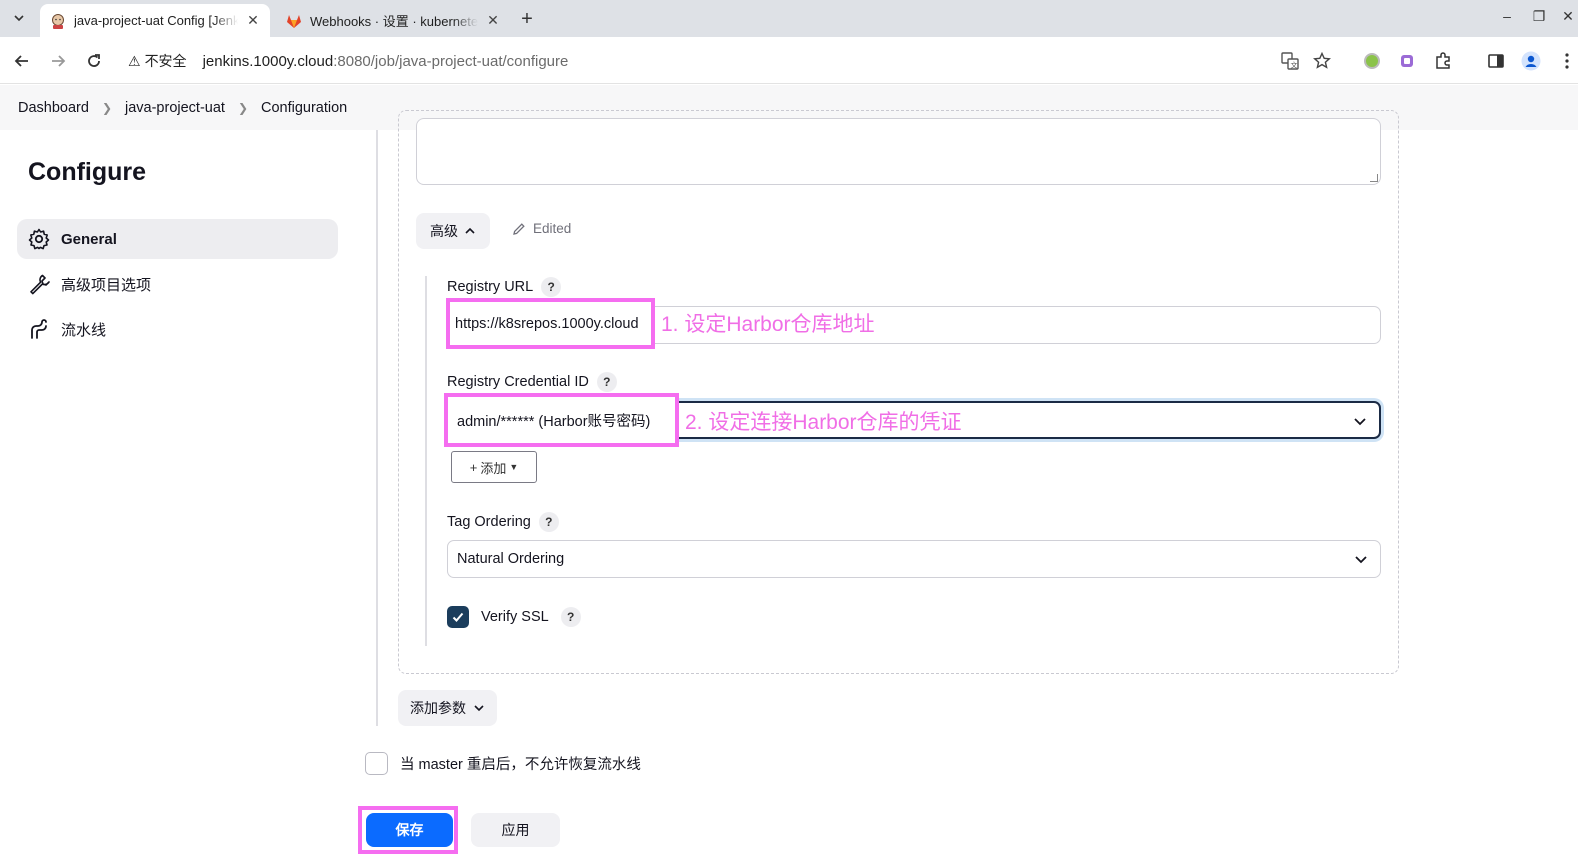 This screenshot has width=1578, height=866. I want to click on tag-ordering-value: Natural Ordering, so click(511, 559).